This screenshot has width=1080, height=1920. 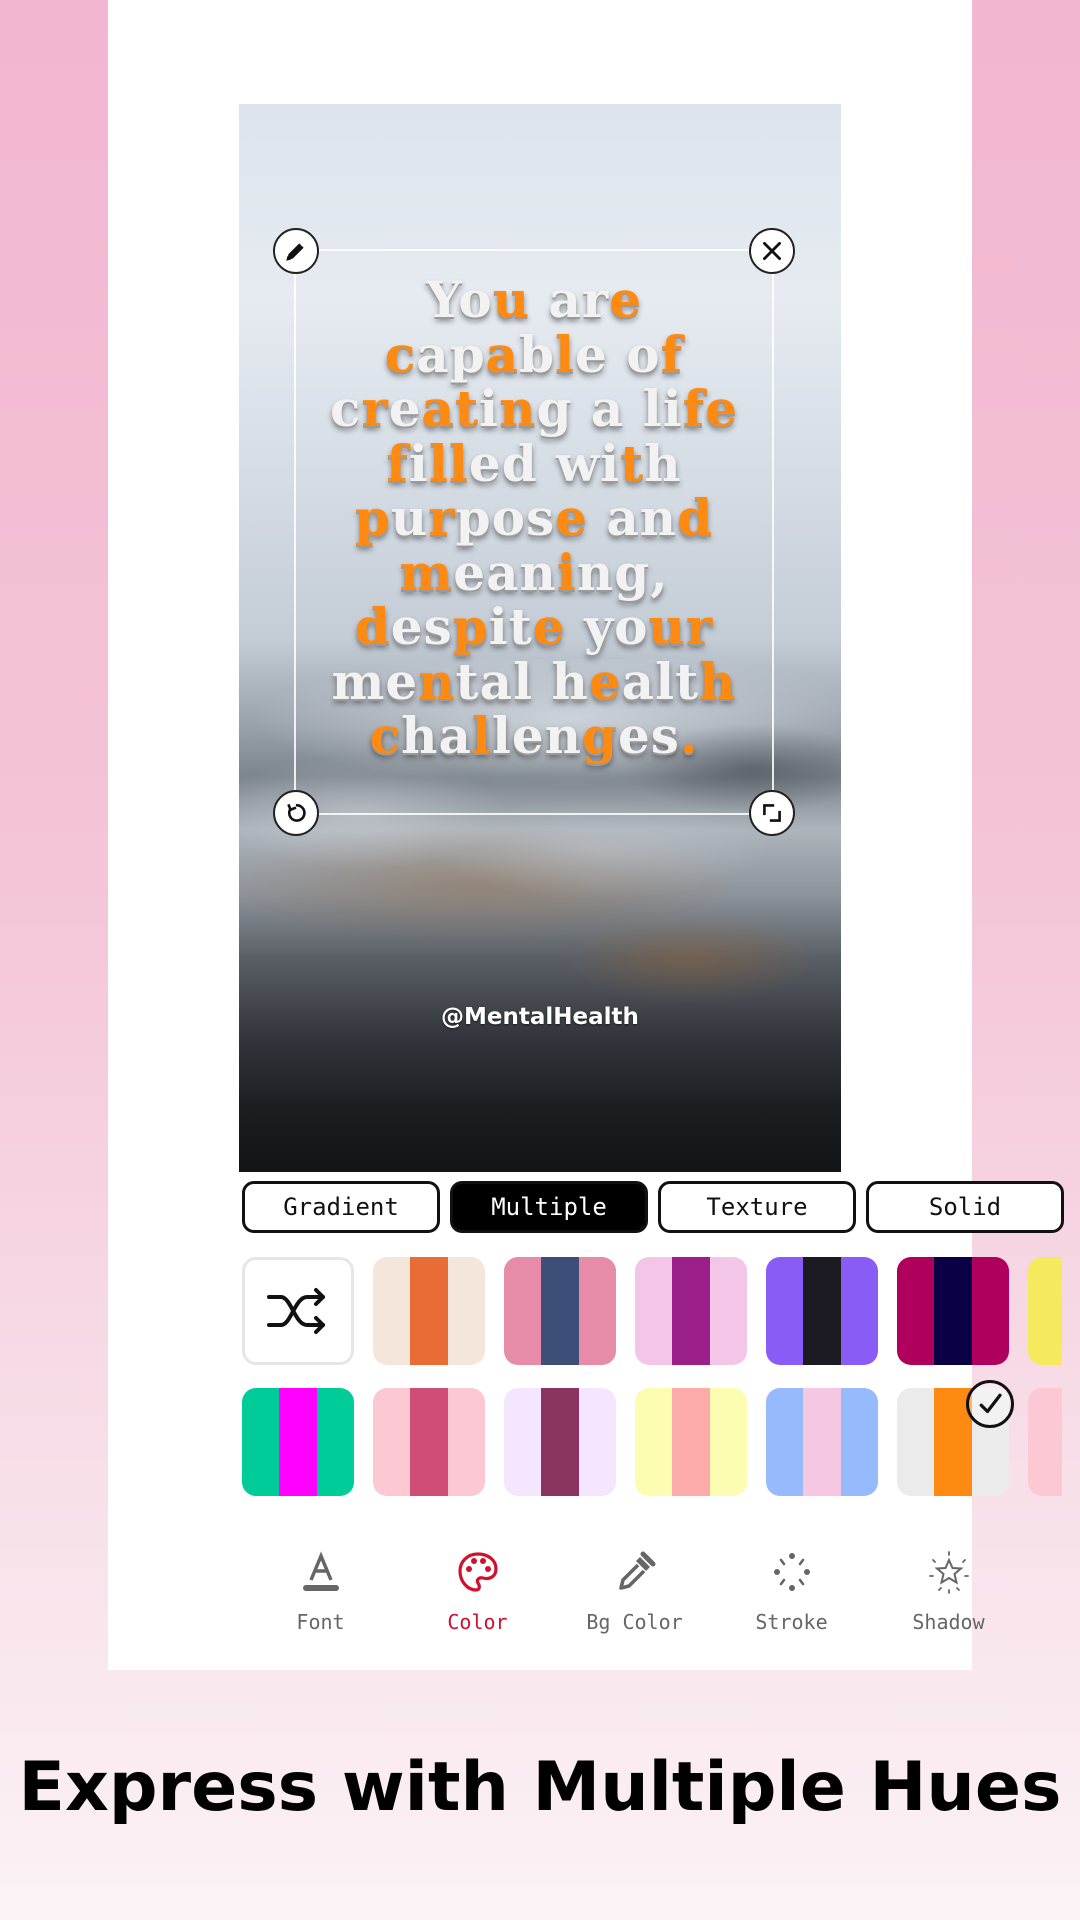 I want to click on quote-line: purpose and, so click(x=534, y=517).